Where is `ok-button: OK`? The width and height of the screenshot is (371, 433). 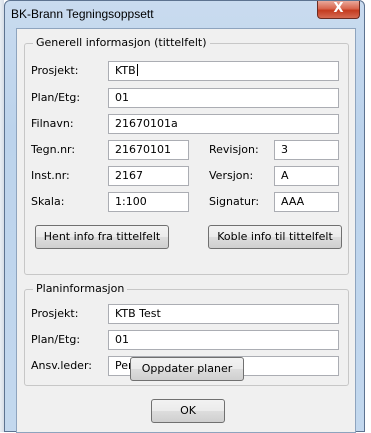 ok-button: OK is located at coordinates (188, 411).